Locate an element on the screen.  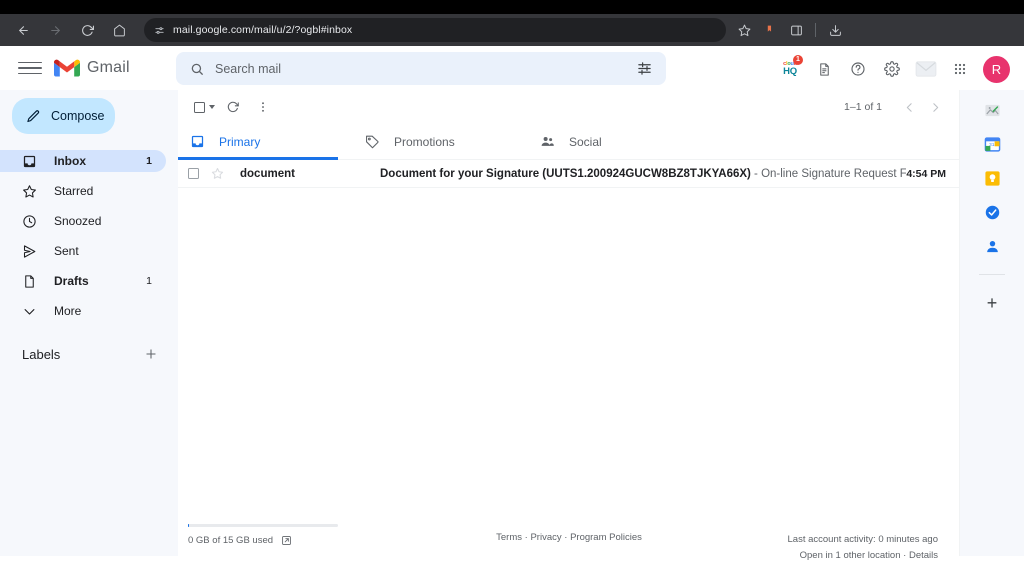
gmail-logo-text: Gmail is located at coordinates (108, 67).